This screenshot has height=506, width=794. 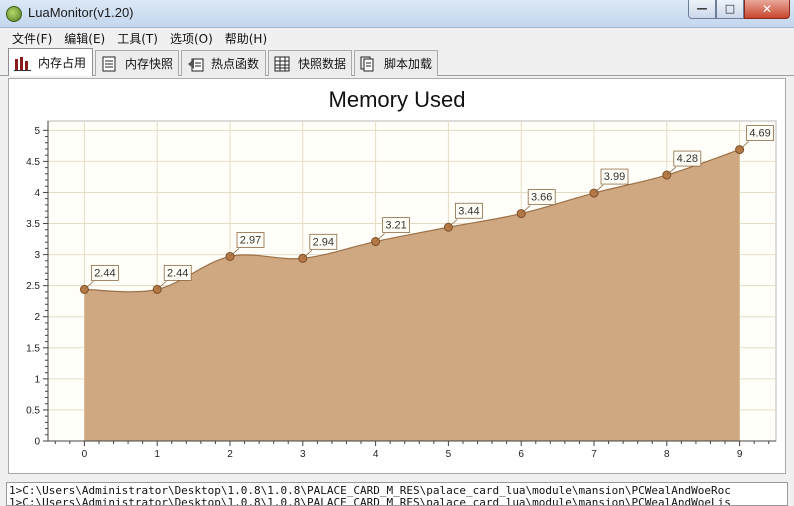 I want to click on tab-label: 脚本加载, so click(x=408, y=64).